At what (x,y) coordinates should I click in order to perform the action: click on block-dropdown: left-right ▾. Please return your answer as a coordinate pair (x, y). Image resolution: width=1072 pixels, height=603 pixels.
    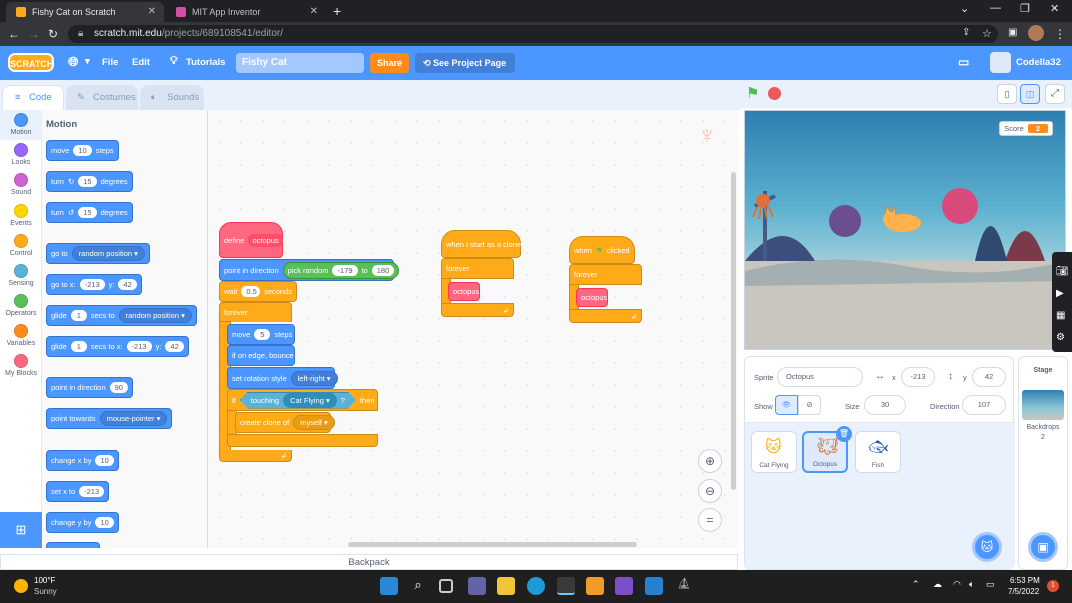
    Looking at the image, I should click on (314, 378).